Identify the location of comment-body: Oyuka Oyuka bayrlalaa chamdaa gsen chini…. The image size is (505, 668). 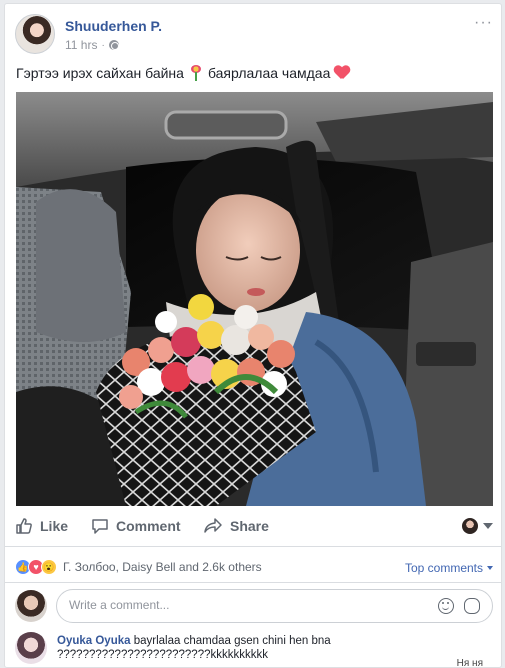
(257, 648).